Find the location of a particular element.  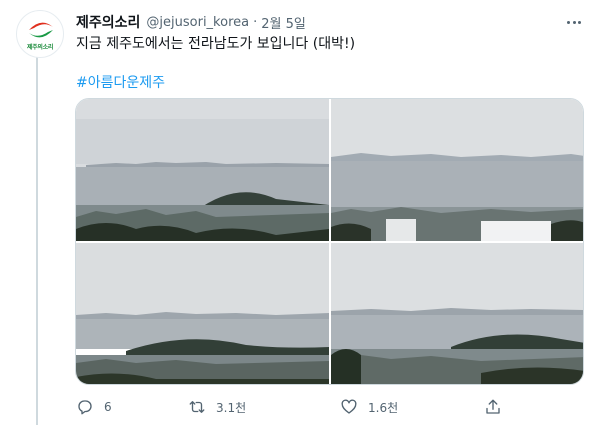

thread-line is located at coordinates (37, 240).